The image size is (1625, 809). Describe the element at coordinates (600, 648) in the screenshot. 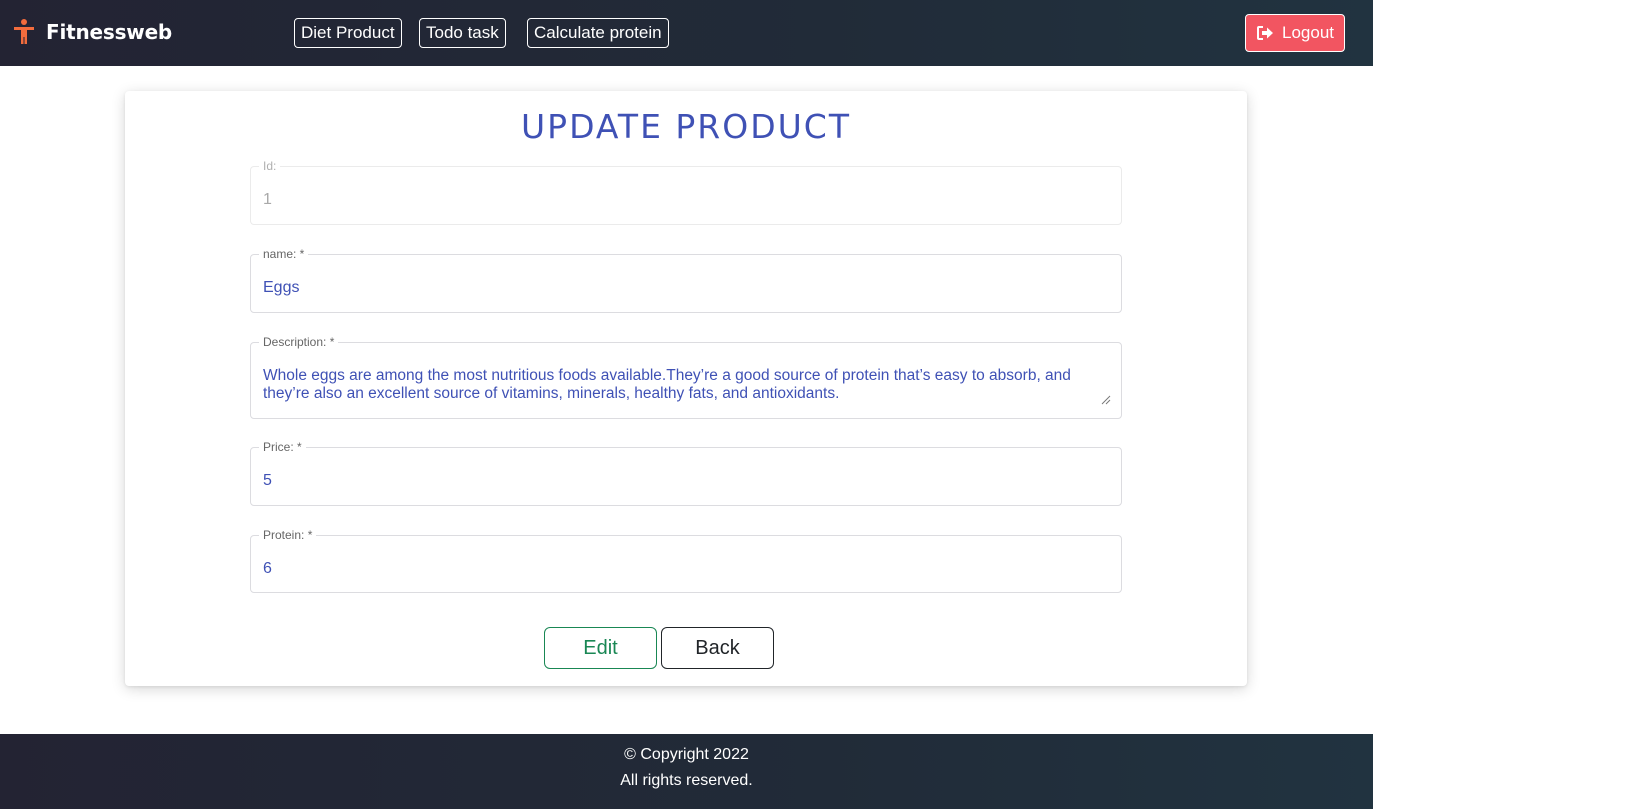

I see `edit-button: Edit` at that location.